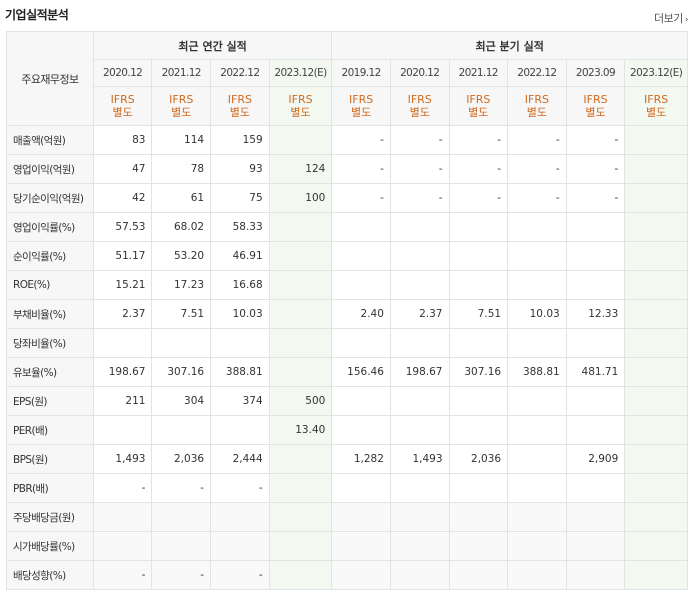 Image resolution: width=694 pixels, height=592 pixels. What do you see at coordinates (181, 140) in the screenshot?
I see `table-cell: 114` at bounding box center [181, 140].